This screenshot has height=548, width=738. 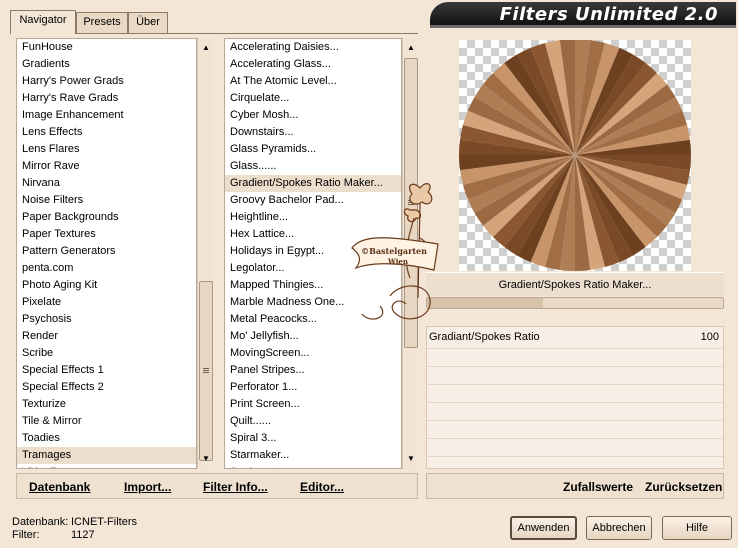 I want to click on status-db-label: Datenbank:, so click(x=40, y=522).